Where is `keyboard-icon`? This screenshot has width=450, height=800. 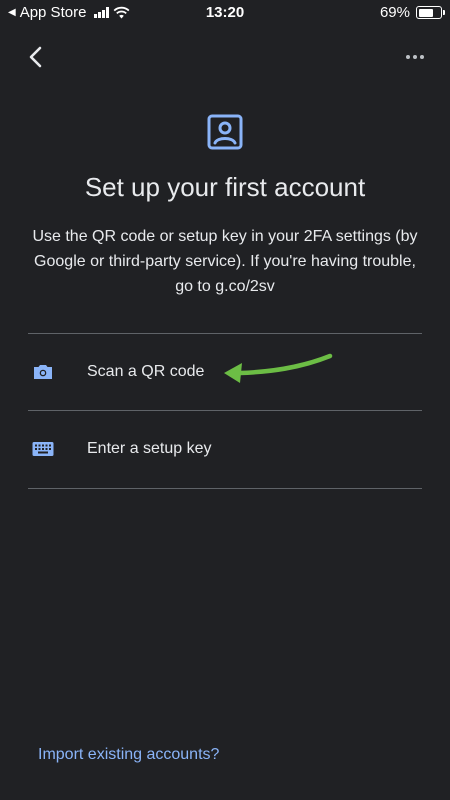
keyboard-icon is located at coordinates (43, 449).